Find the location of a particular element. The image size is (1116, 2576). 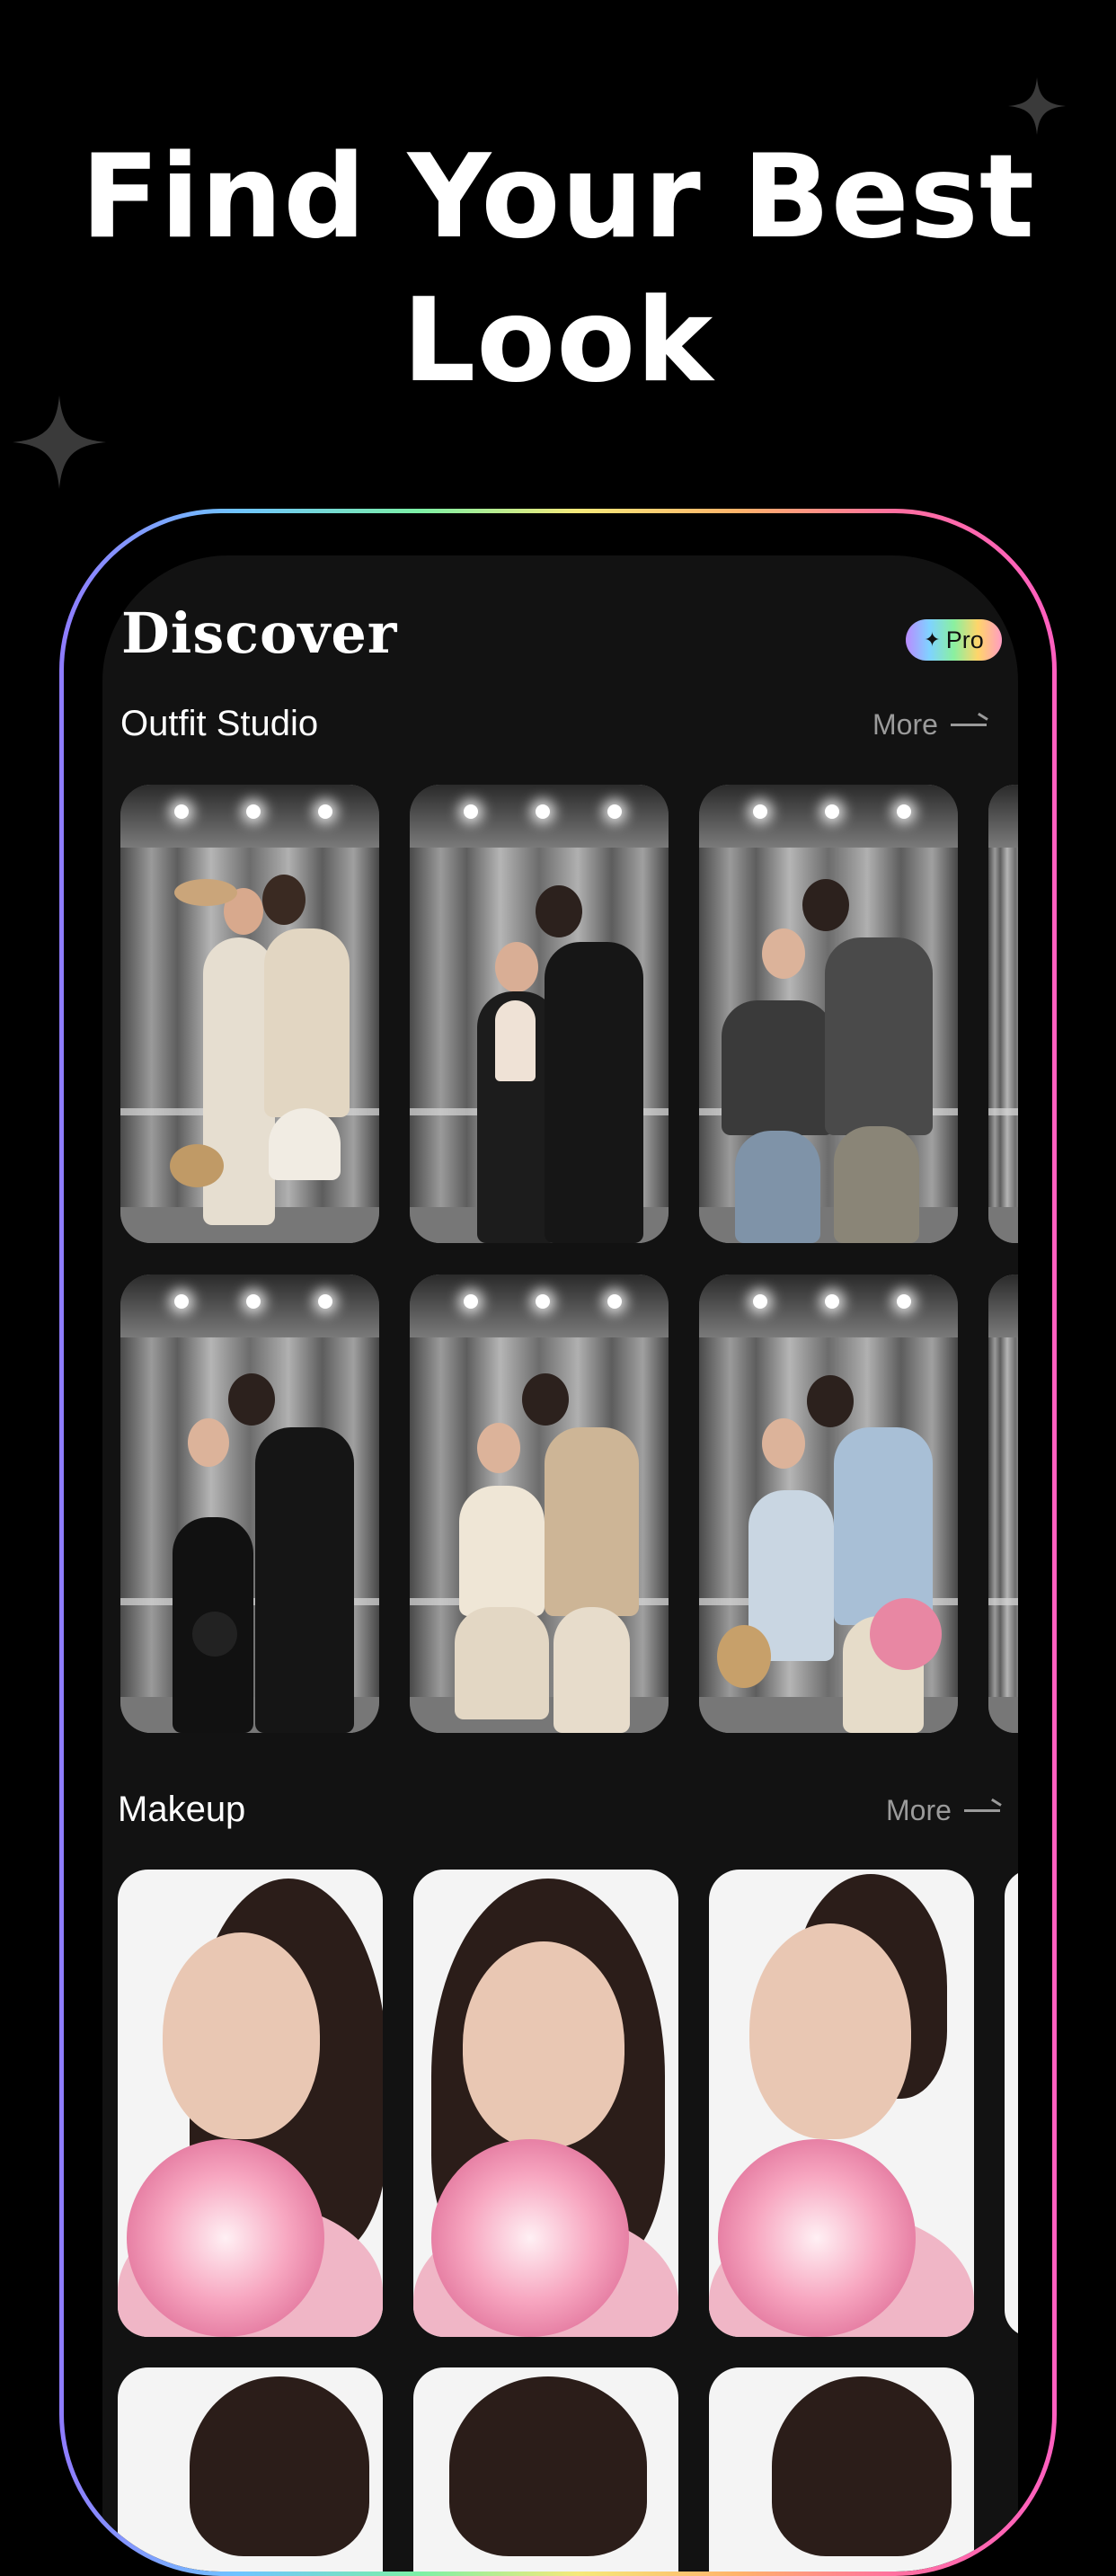

pro-badge-label: Pro is located at coordinates (964, 639).